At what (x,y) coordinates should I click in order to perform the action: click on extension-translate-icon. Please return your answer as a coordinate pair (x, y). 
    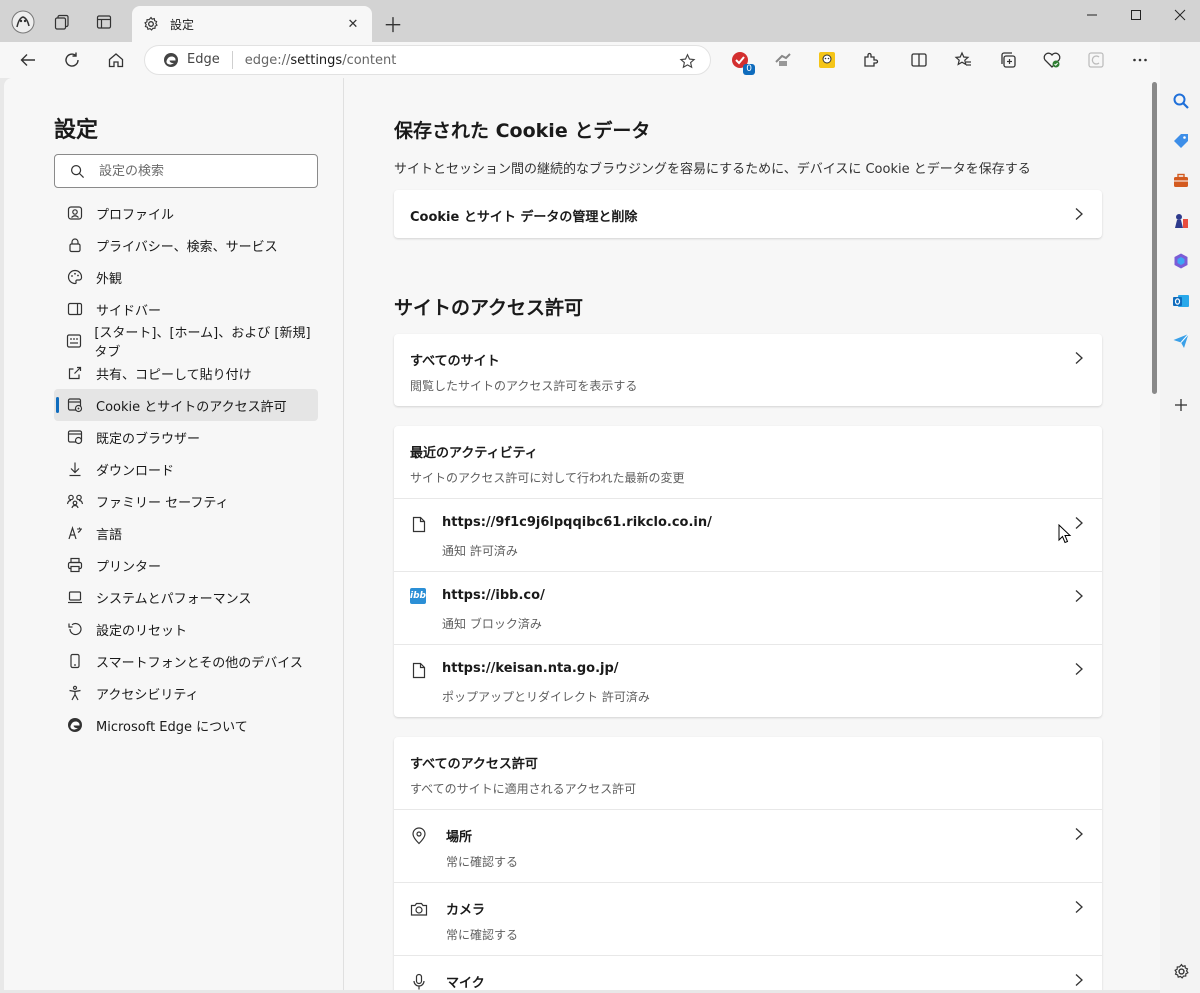
    Looking at the image, I should click on (783, 60).